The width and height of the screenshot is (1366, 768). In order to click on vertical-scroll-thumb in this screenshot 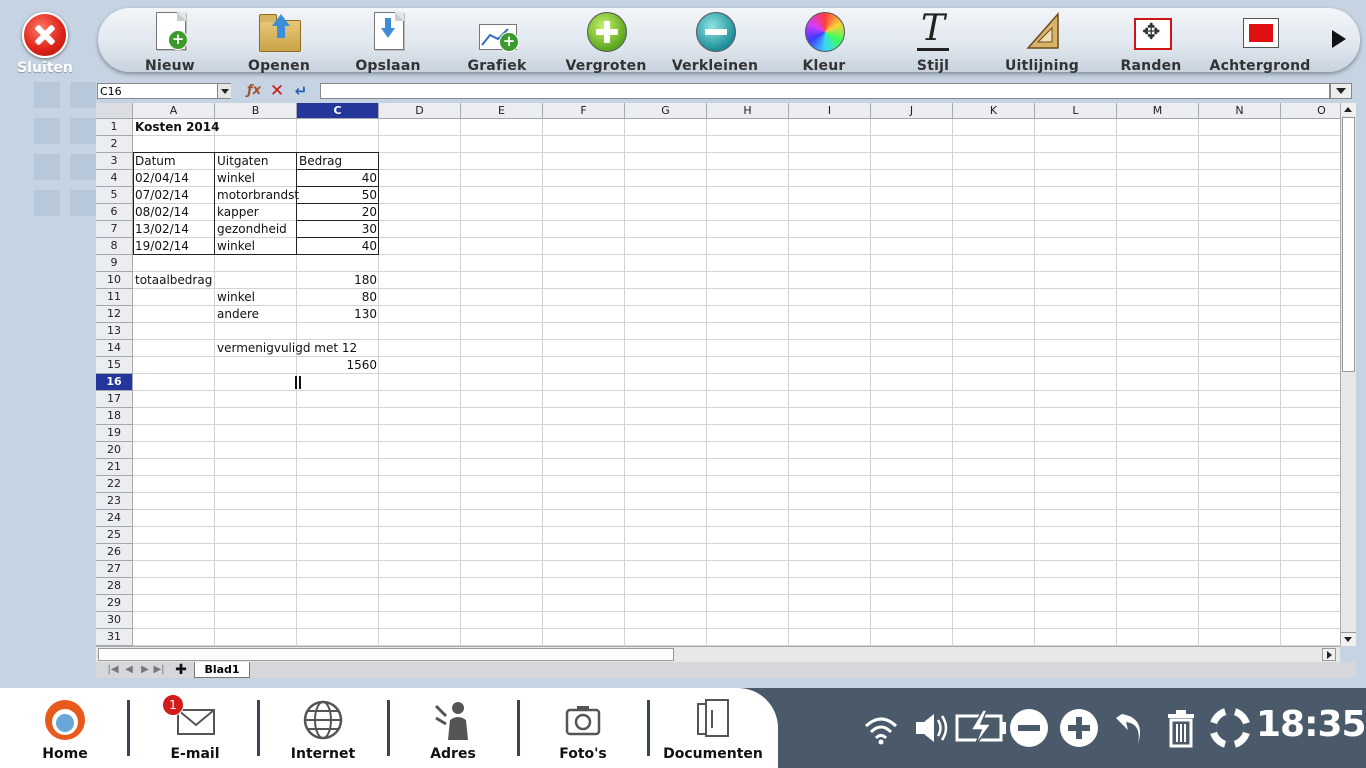, I will do `click(1348, 244)`.